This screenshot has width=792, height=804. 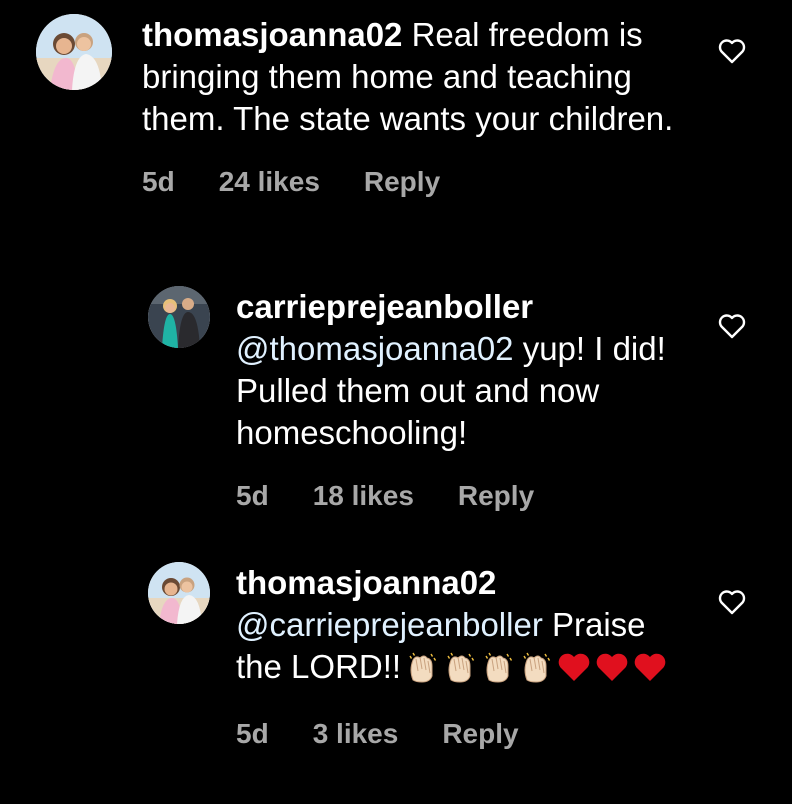 What do you see at coordinates (389, 624) in the screenshot?
I see `comment-mention: @carrieprejeanboller` at bounding box center [389, 624].